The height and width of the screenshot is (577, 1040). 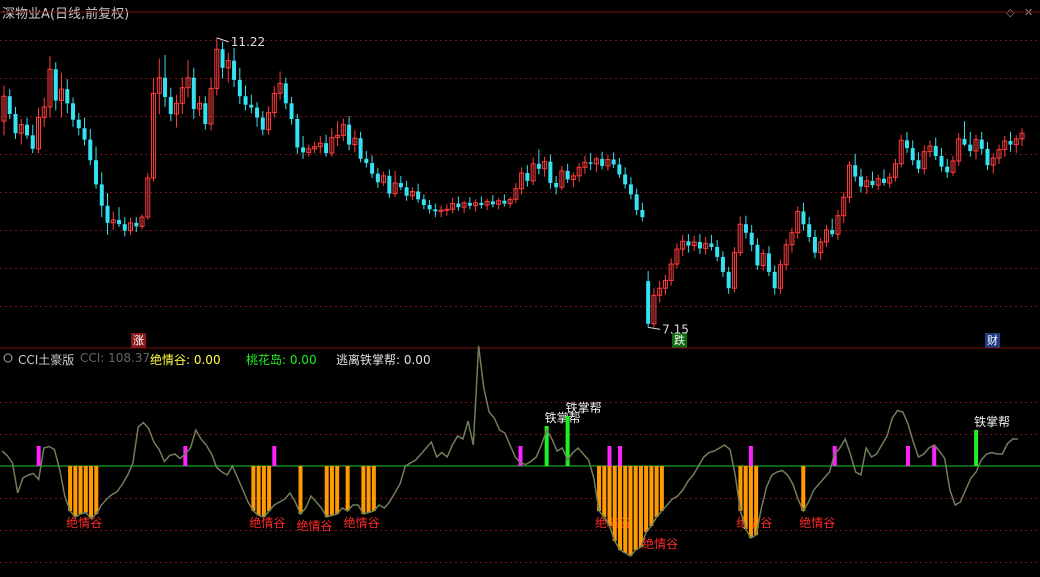 I want to click on low-price-label: 7.15, so click(x=675, y=329).